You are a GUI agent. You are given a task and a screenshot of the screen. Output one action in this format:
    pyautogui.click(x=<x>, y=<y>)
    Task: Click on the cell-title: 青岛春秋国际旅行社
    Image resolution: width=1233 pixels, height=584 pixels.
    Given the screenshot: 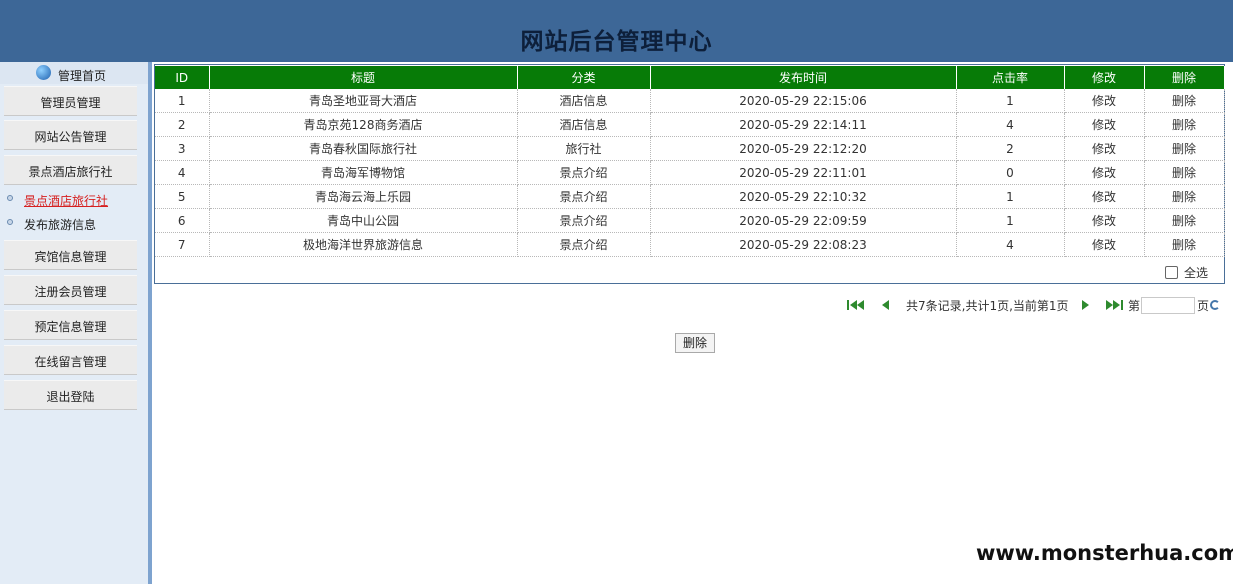 What is the action you would take?
    pyautogui.click(x=363, y=148)
    